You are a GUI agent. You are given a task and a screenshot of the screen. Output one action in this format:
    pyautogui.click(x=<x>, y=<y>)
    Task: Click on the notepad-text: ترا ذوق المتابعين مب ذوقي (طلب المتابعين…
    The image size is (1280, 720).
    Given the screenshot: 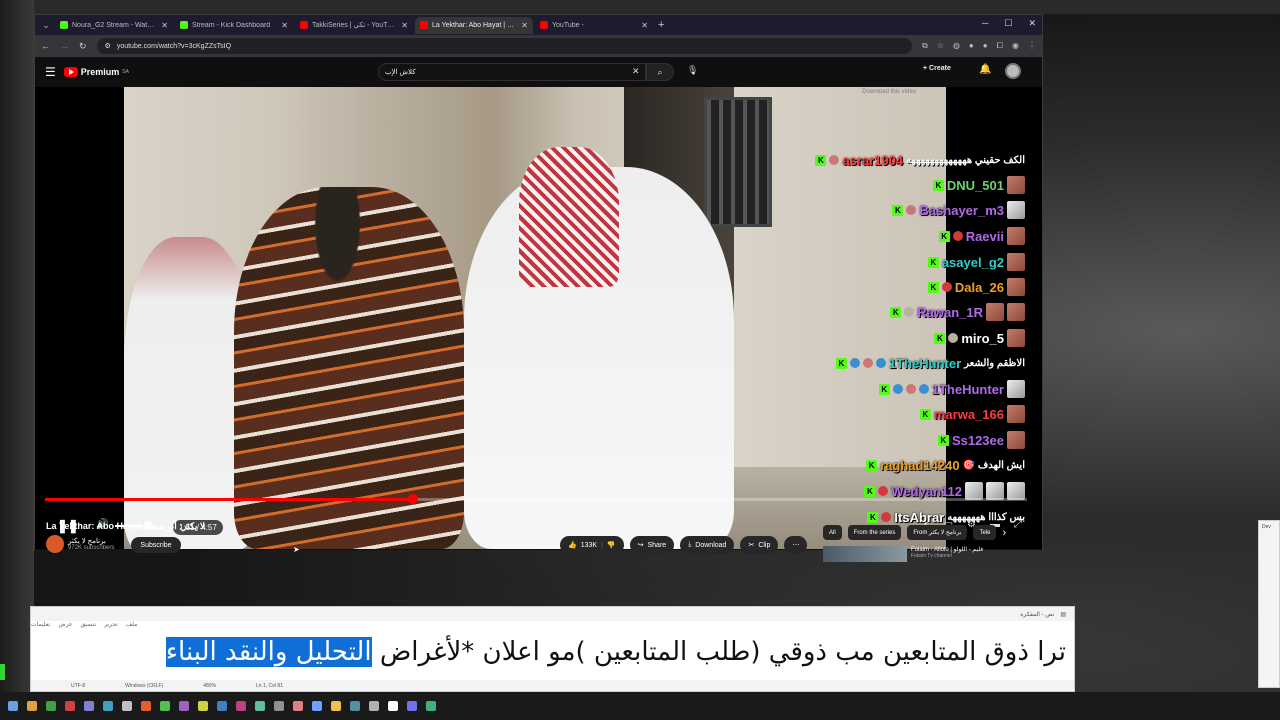 What is the action you would take?
    pyautogui.click(x=615, y=652)
    